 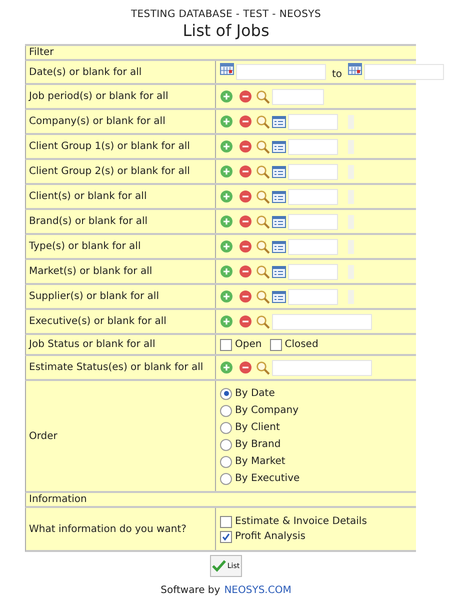 What do you see at coordinates (258, 590) in the screenshot?
I see `website-link: NEOSYS.COM` at bounding box center [258, 590].